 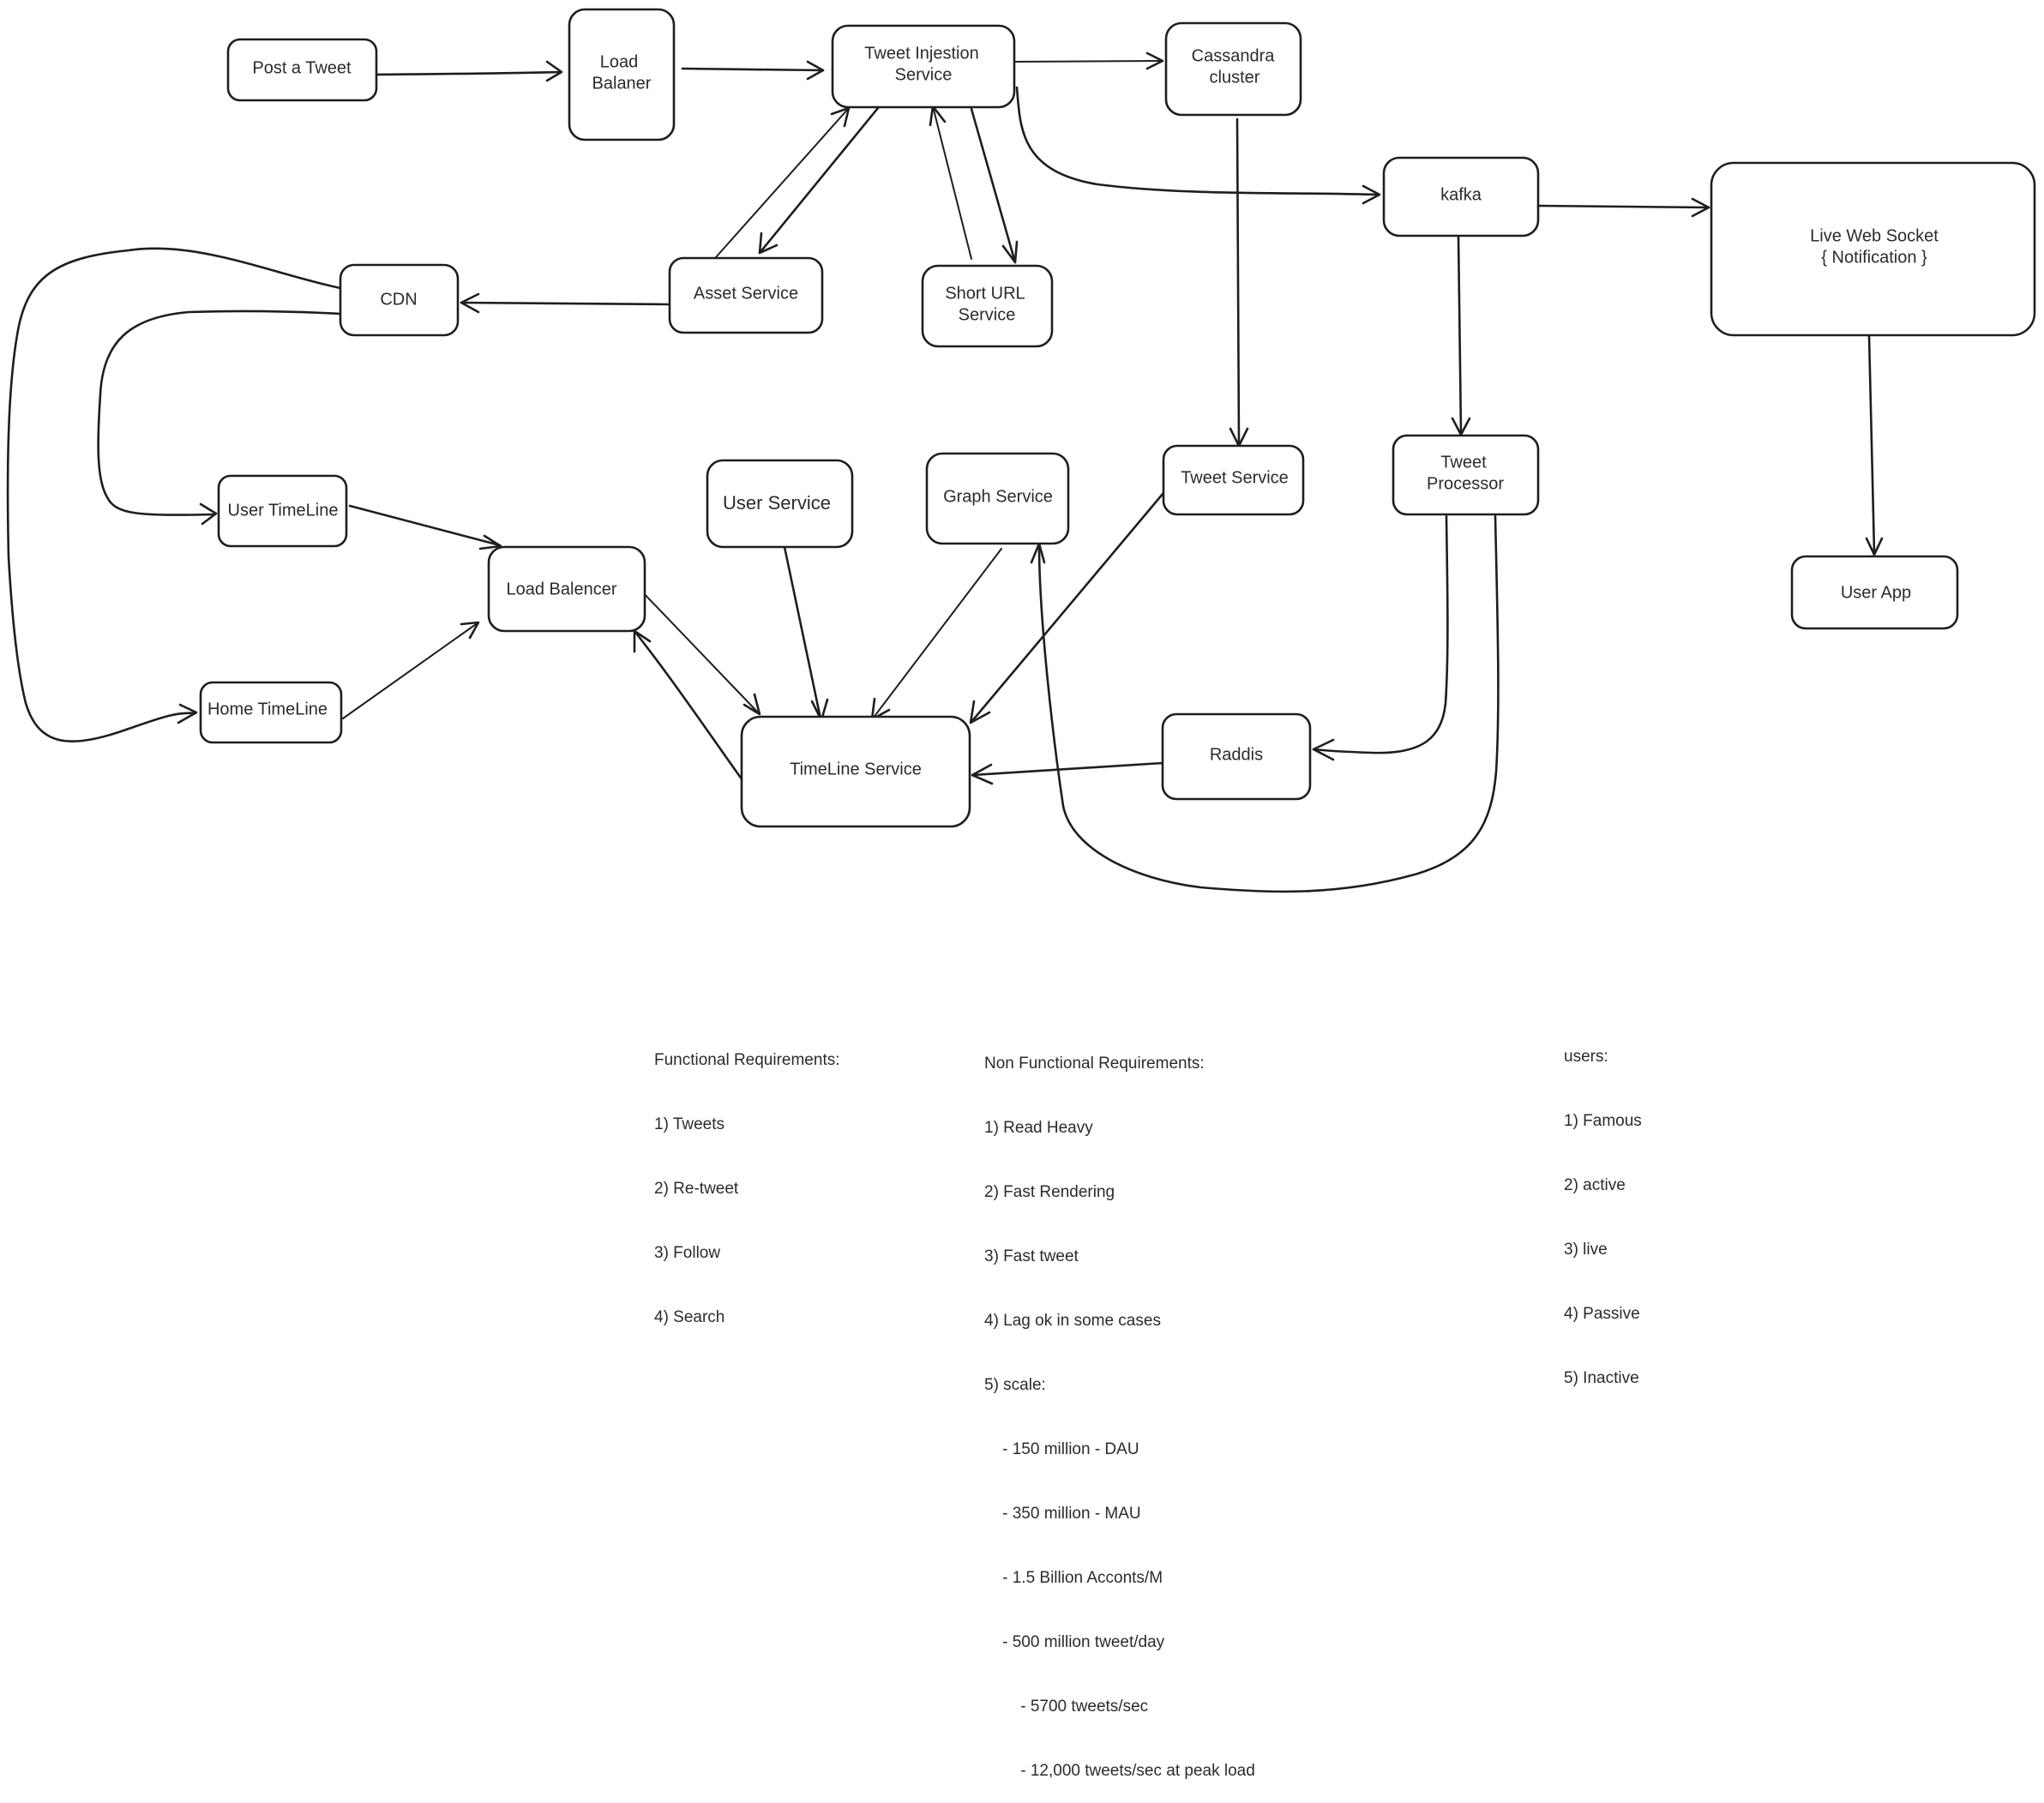 What do you see at coordinates (952, 183) in the screenshot?
I see `edge-short-url-to-tweet-injestion` at bounding box center [952, 183].